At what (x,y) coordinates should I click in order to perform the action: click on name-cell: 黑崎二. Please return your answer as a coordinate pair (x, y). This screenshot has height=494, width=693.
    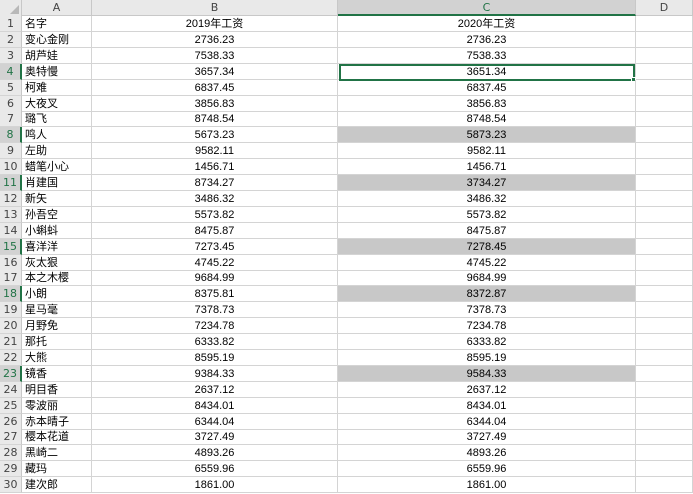
    Looking at the image, I should click on (57, 453).